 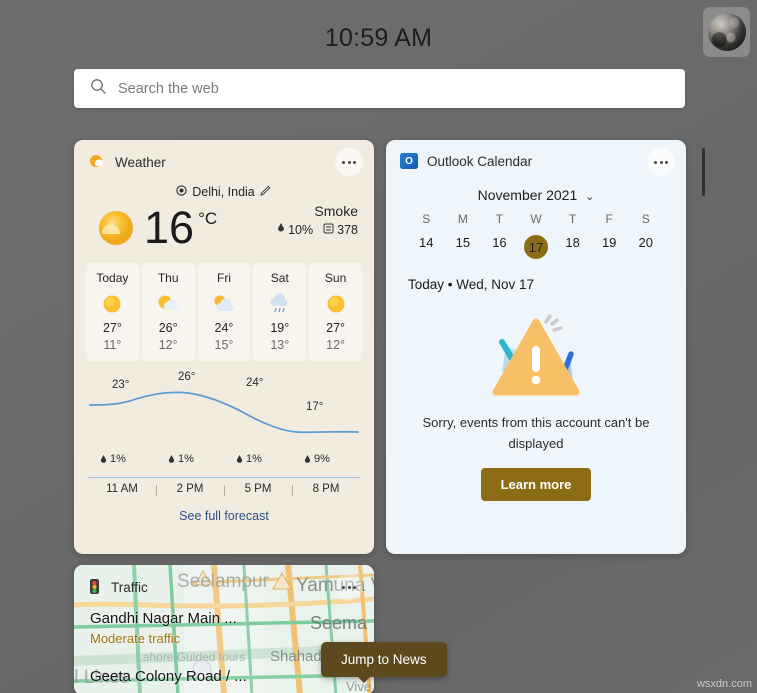 I want to click on traffic-header: Traffic, so click(x=224, y=583).